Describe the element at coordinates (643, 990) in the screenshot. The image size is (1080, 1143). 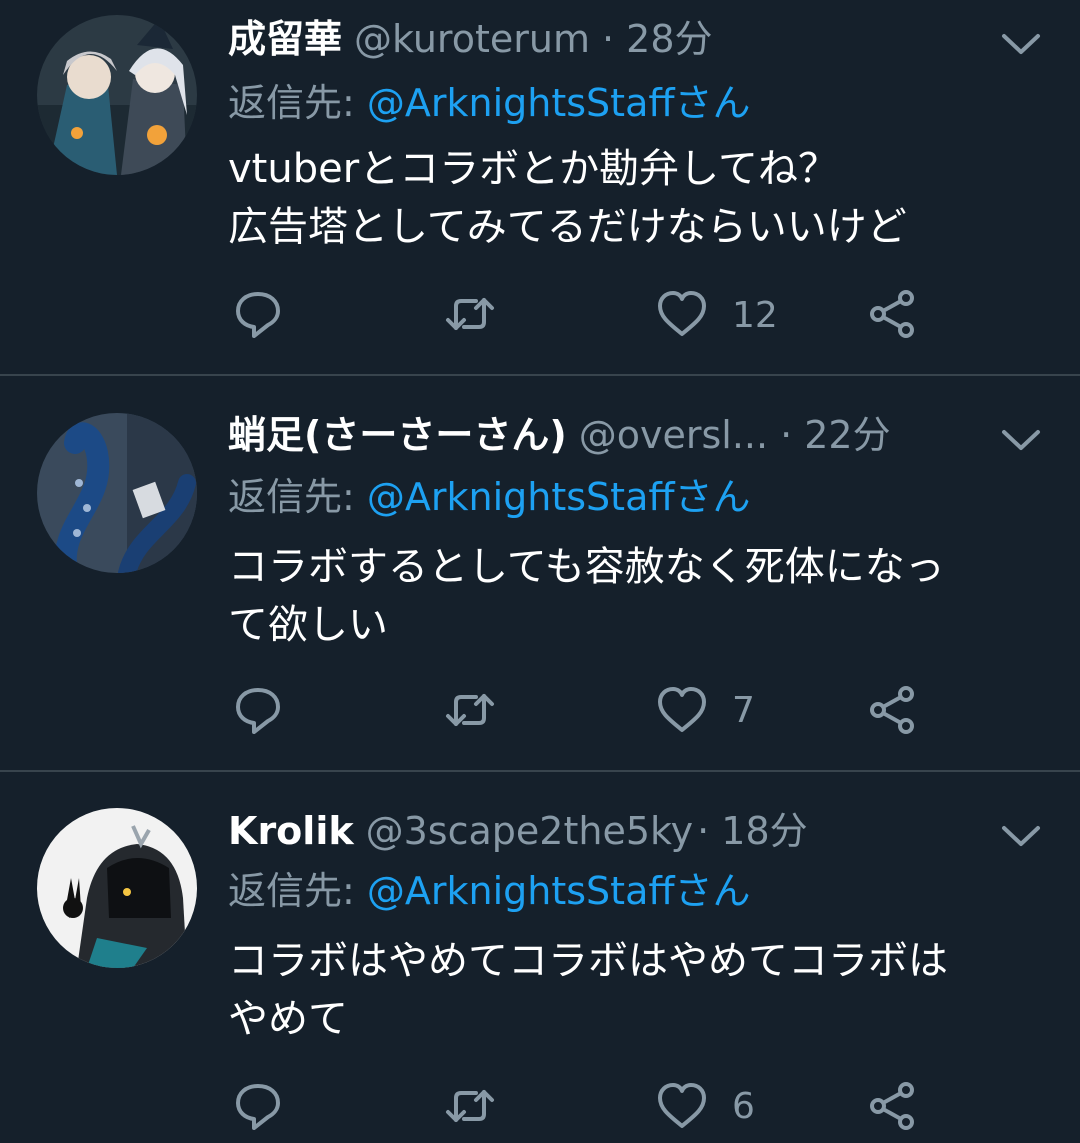
I see `tweet-text: コラボはやめてコラボはやめてコラボは やめて` at that location.